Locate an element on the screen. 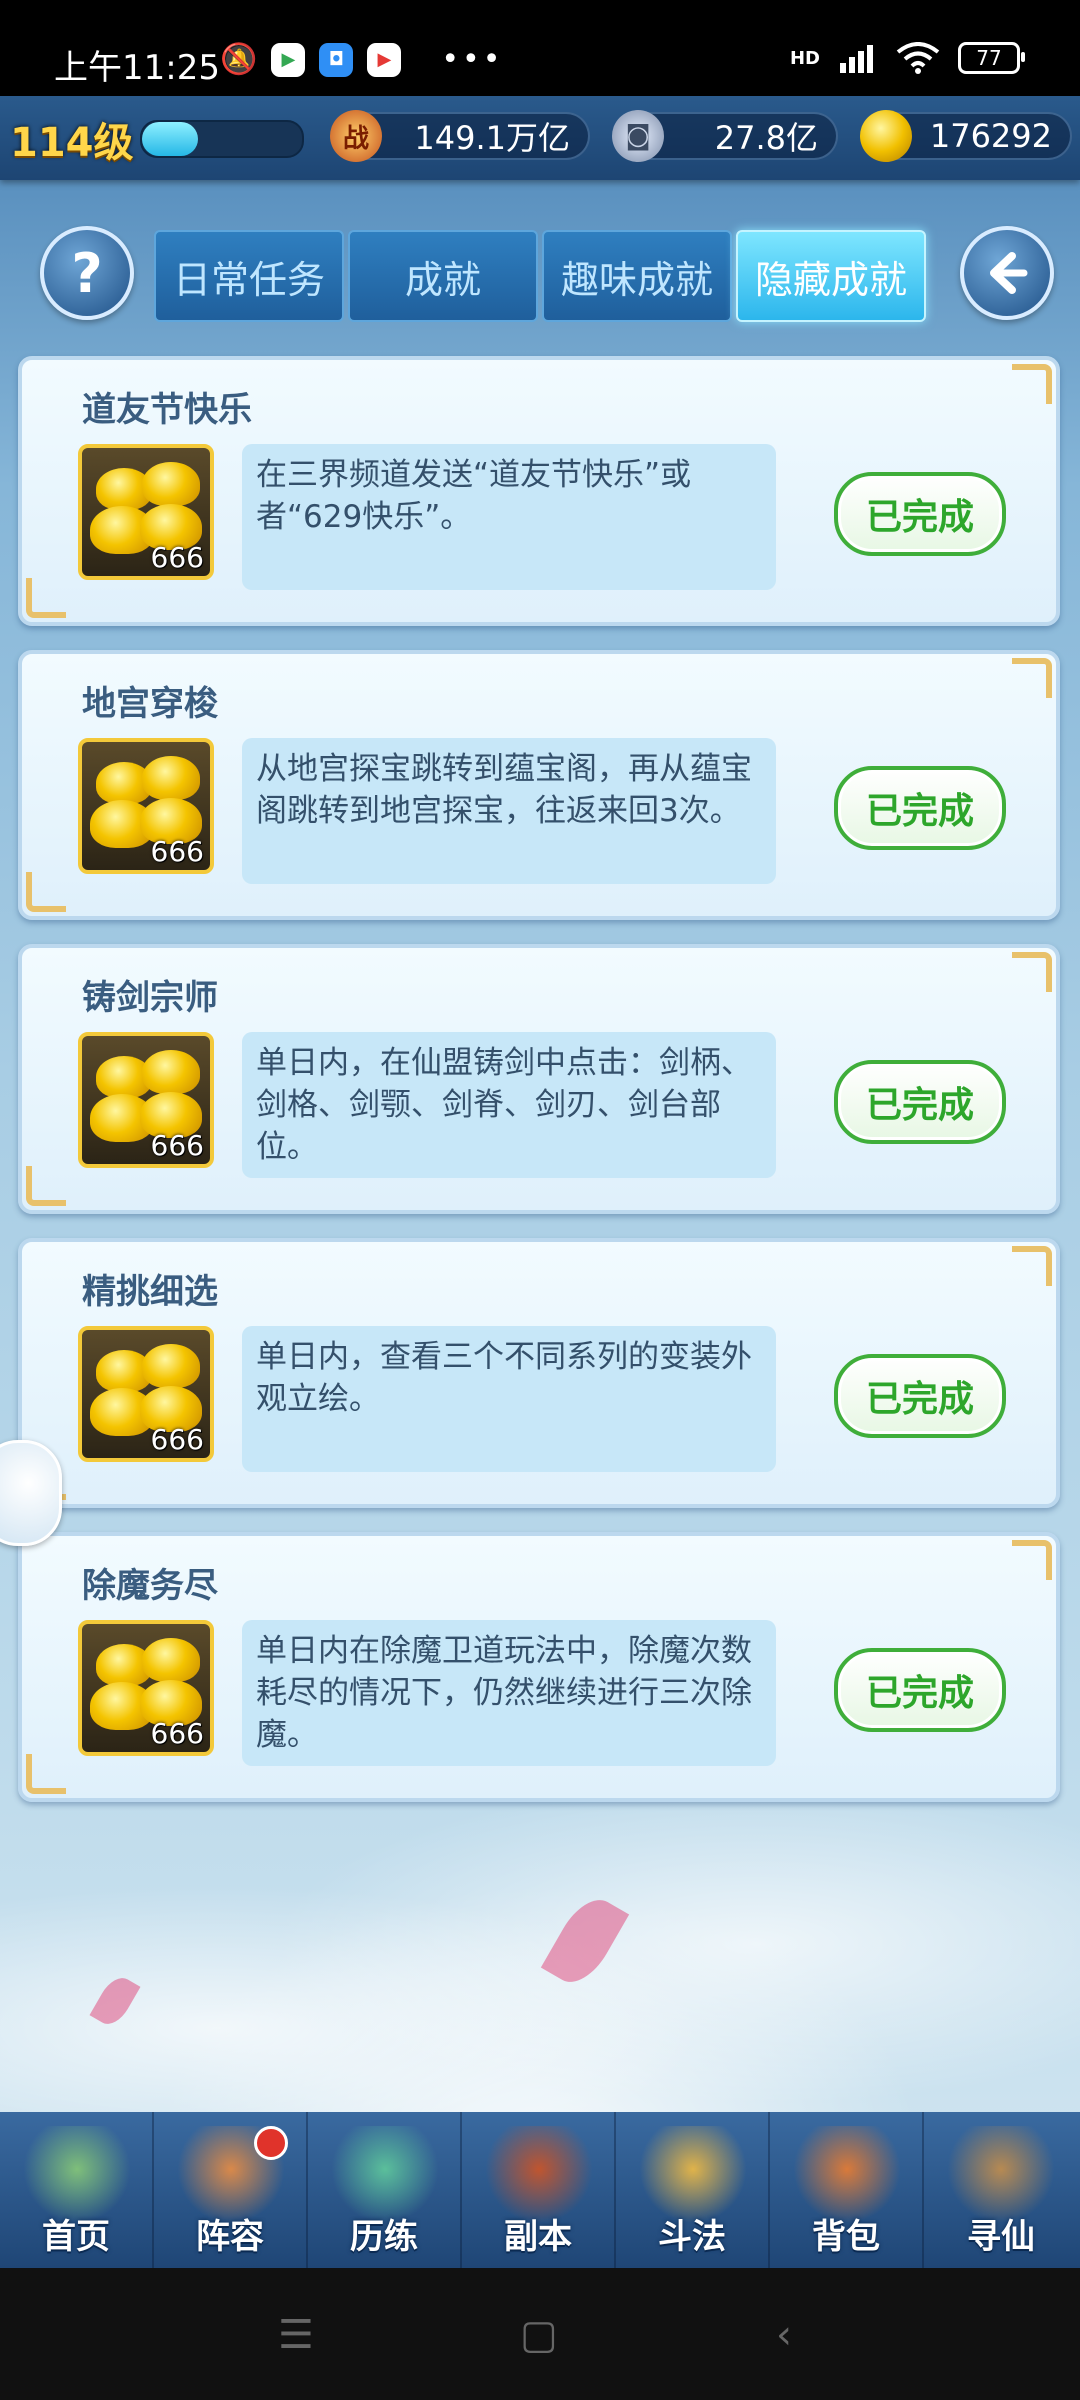 The width and height of the screenshot is (1080, 2400). bottom-navigation: 首页 阵容 历练 副本 斗法 背包 寻仙 is located at coordinates (540, 2190).